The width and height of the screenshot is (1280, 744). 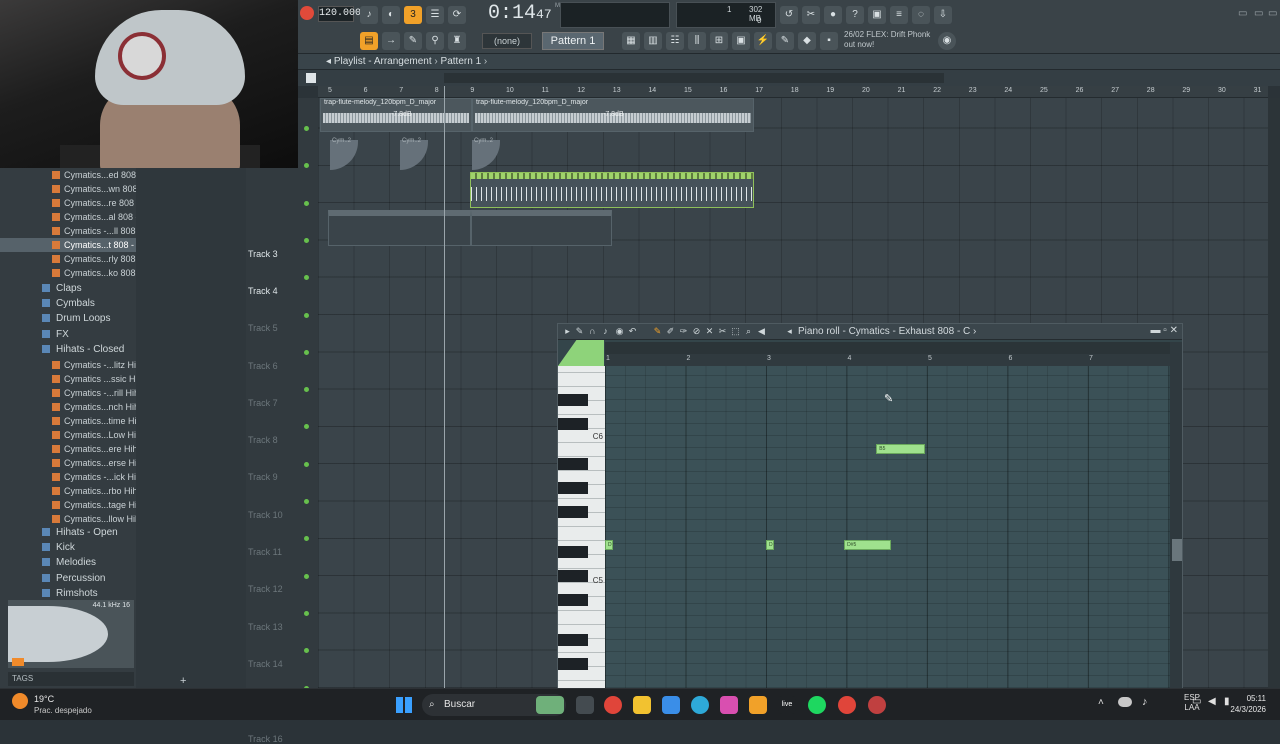 I want to click on track-name: Track 9, so click(x=281, y=477).